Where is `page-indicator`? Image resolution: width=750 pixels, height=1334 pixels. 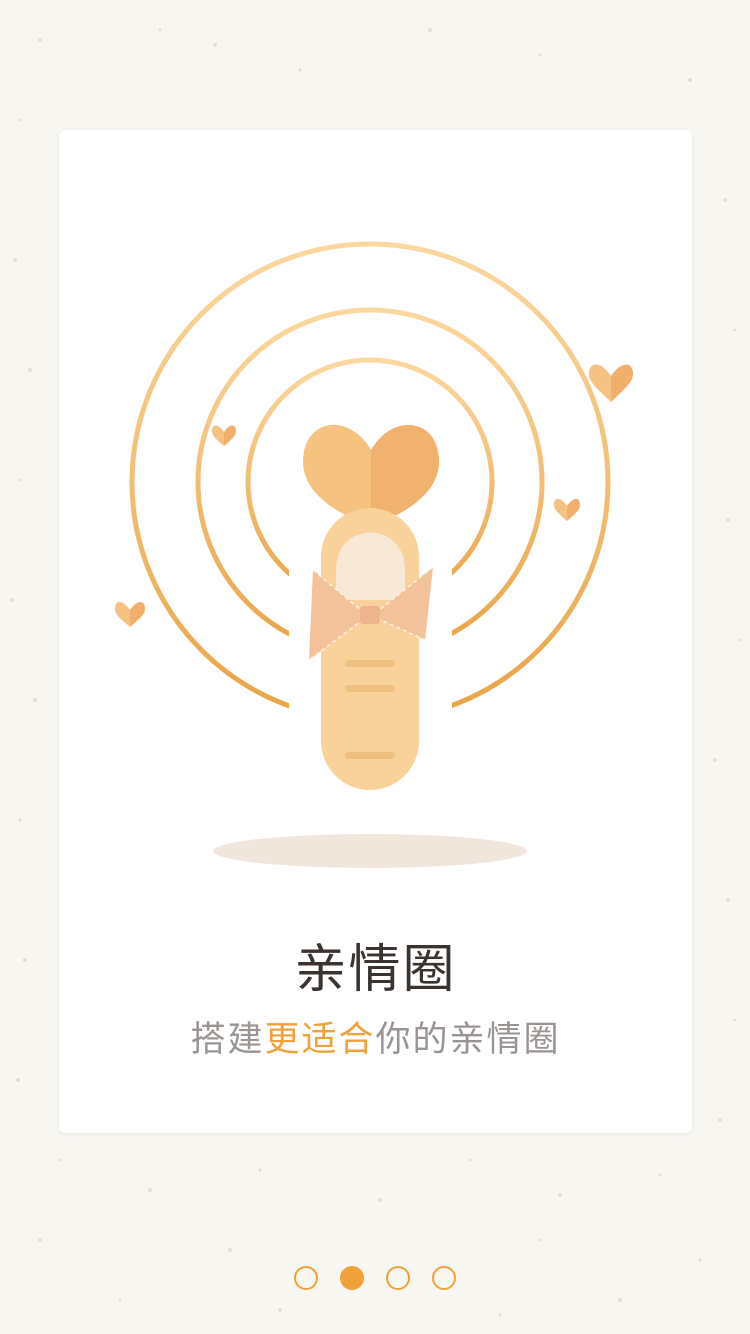 page-indicator is located at coordinates (375, 1278).